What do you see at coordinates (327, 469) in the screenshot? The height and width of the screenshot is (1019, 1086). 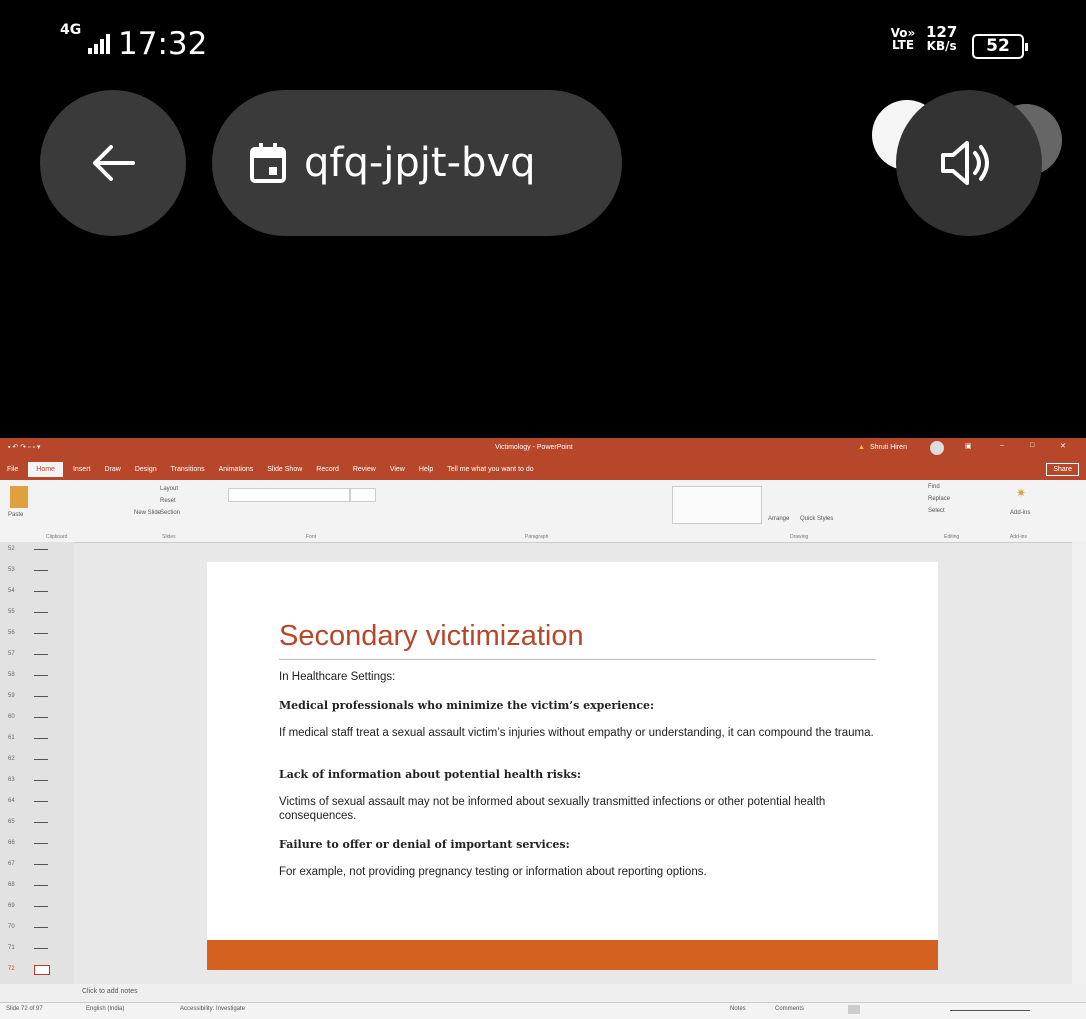 I see `tab-record: Record` at bounding box center [327, 469].